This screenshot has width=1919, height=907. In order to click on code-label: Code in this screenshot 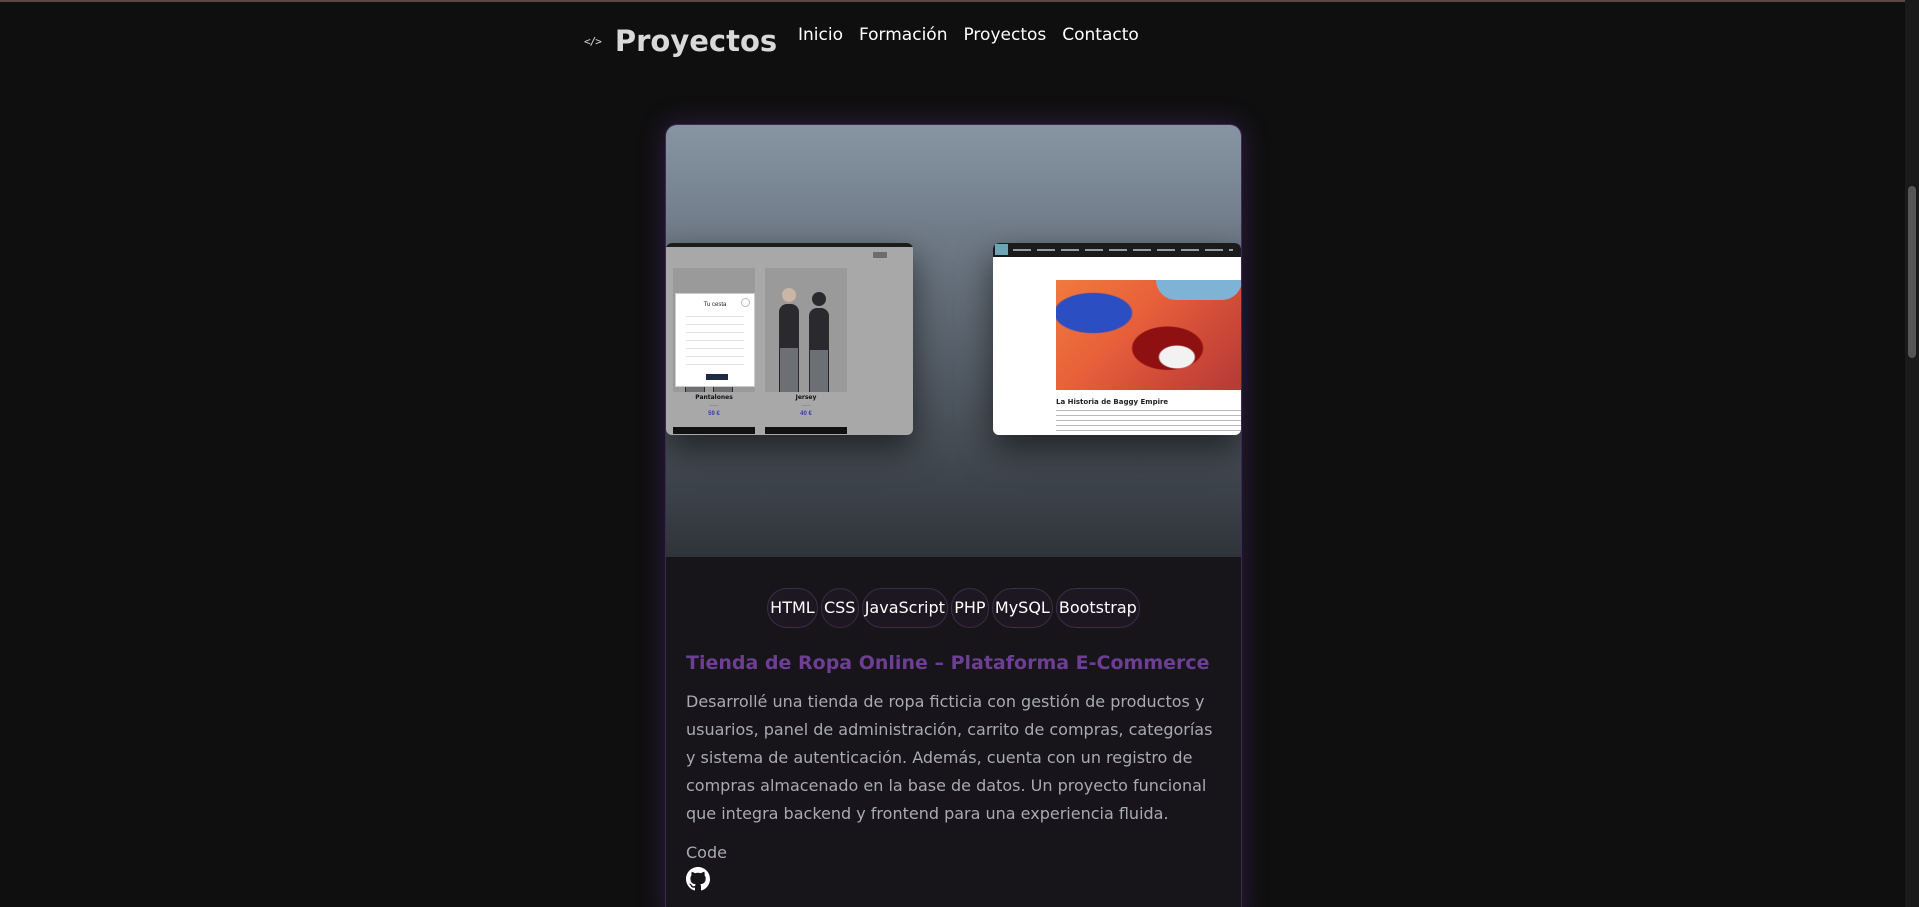, I will do `click(706, 852)`.